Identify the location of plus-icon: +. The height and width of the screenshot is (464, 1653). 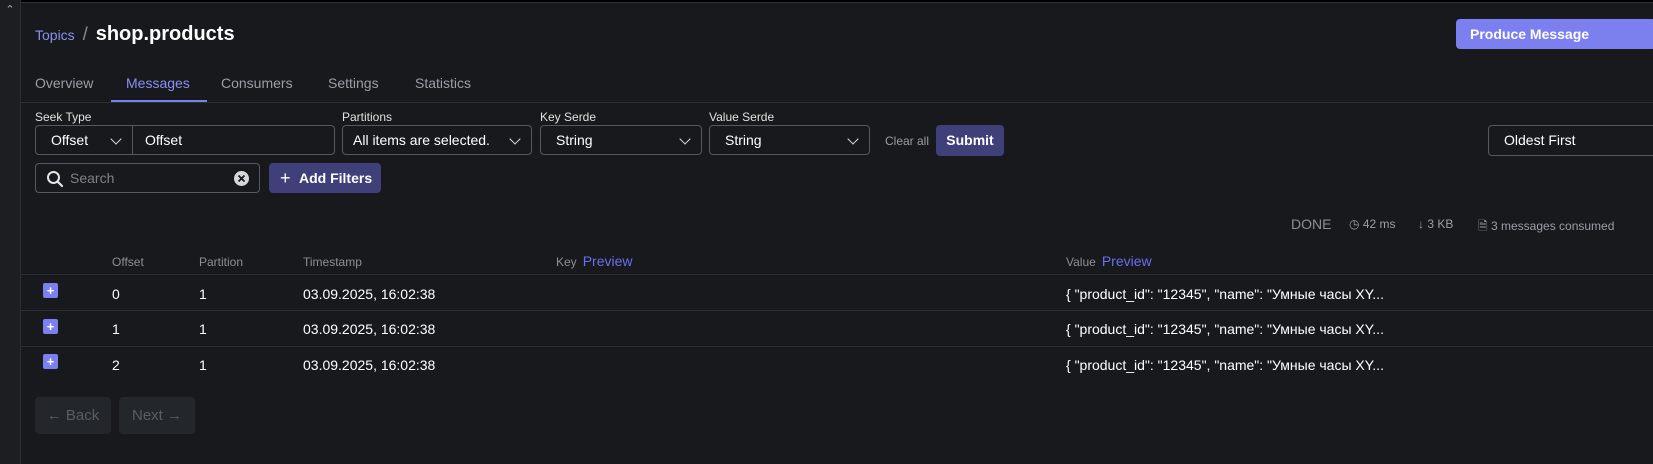
(285, 178).